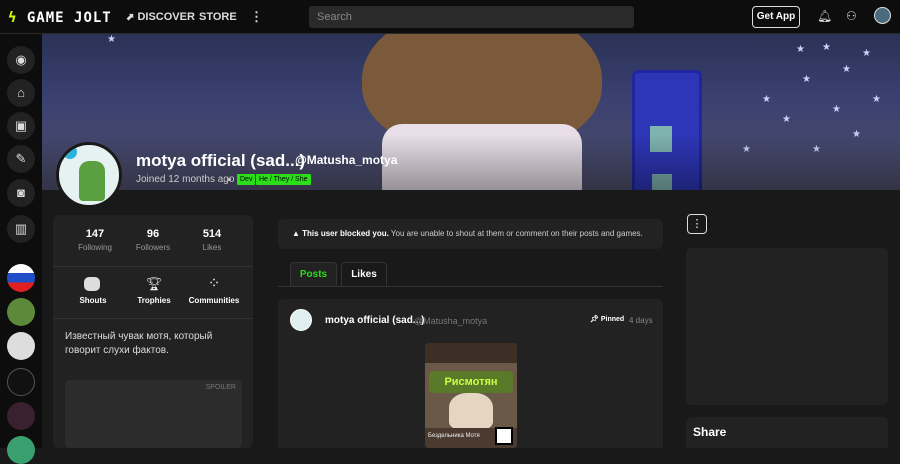 The height and width of the screenshot is (464, 900). I want to click on pinned-badge: 📌︎ Pinned, so click(607, 319).